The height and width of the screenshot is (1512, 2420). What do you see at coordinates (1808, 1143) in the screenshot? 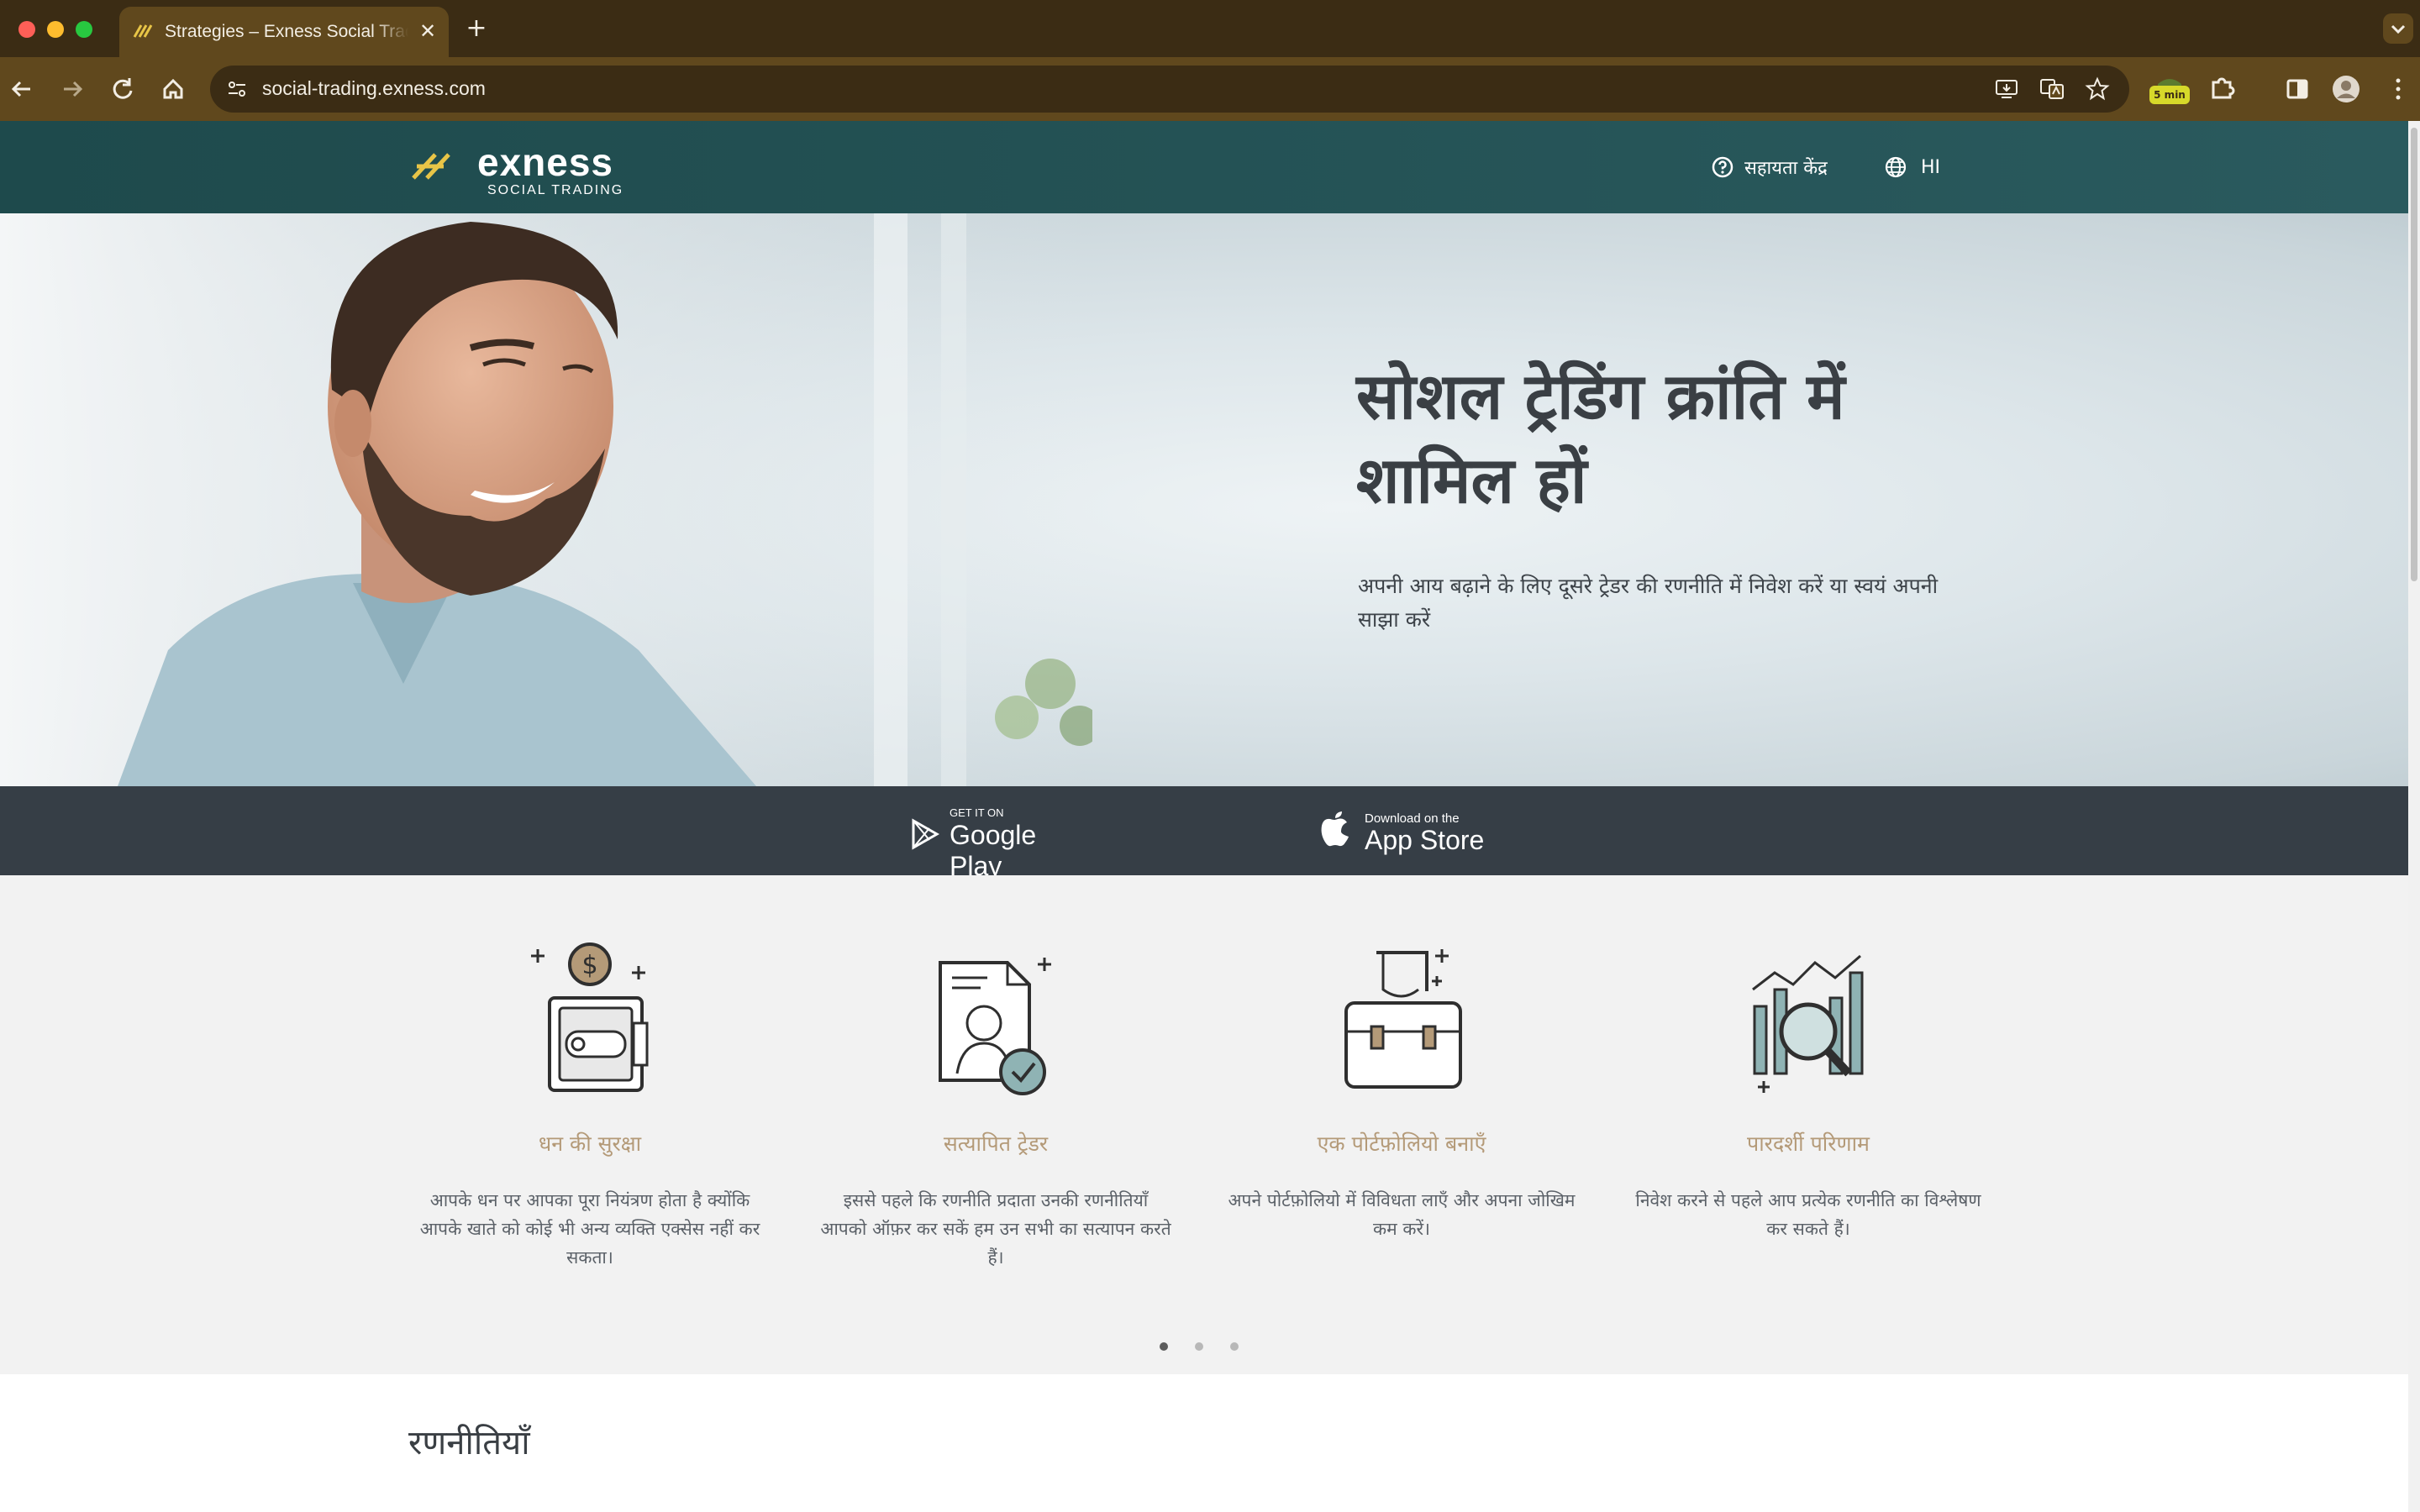
I see `feature-title: पारदर्शी परिणाम` at bounding box center [1808, 1143].